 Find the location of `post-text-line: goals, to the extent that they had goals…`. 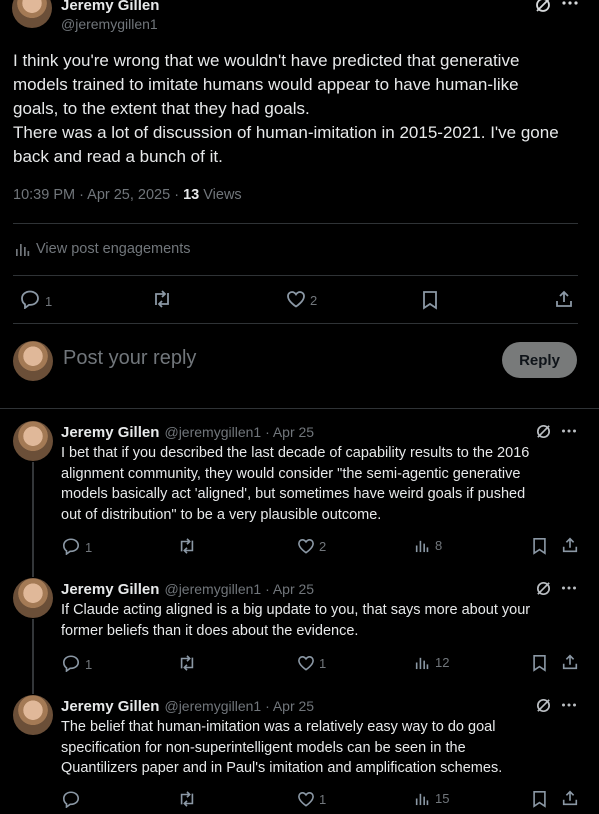

post-text-line: goals, to the extent that they had goals… is located at coordinates (161, 108).